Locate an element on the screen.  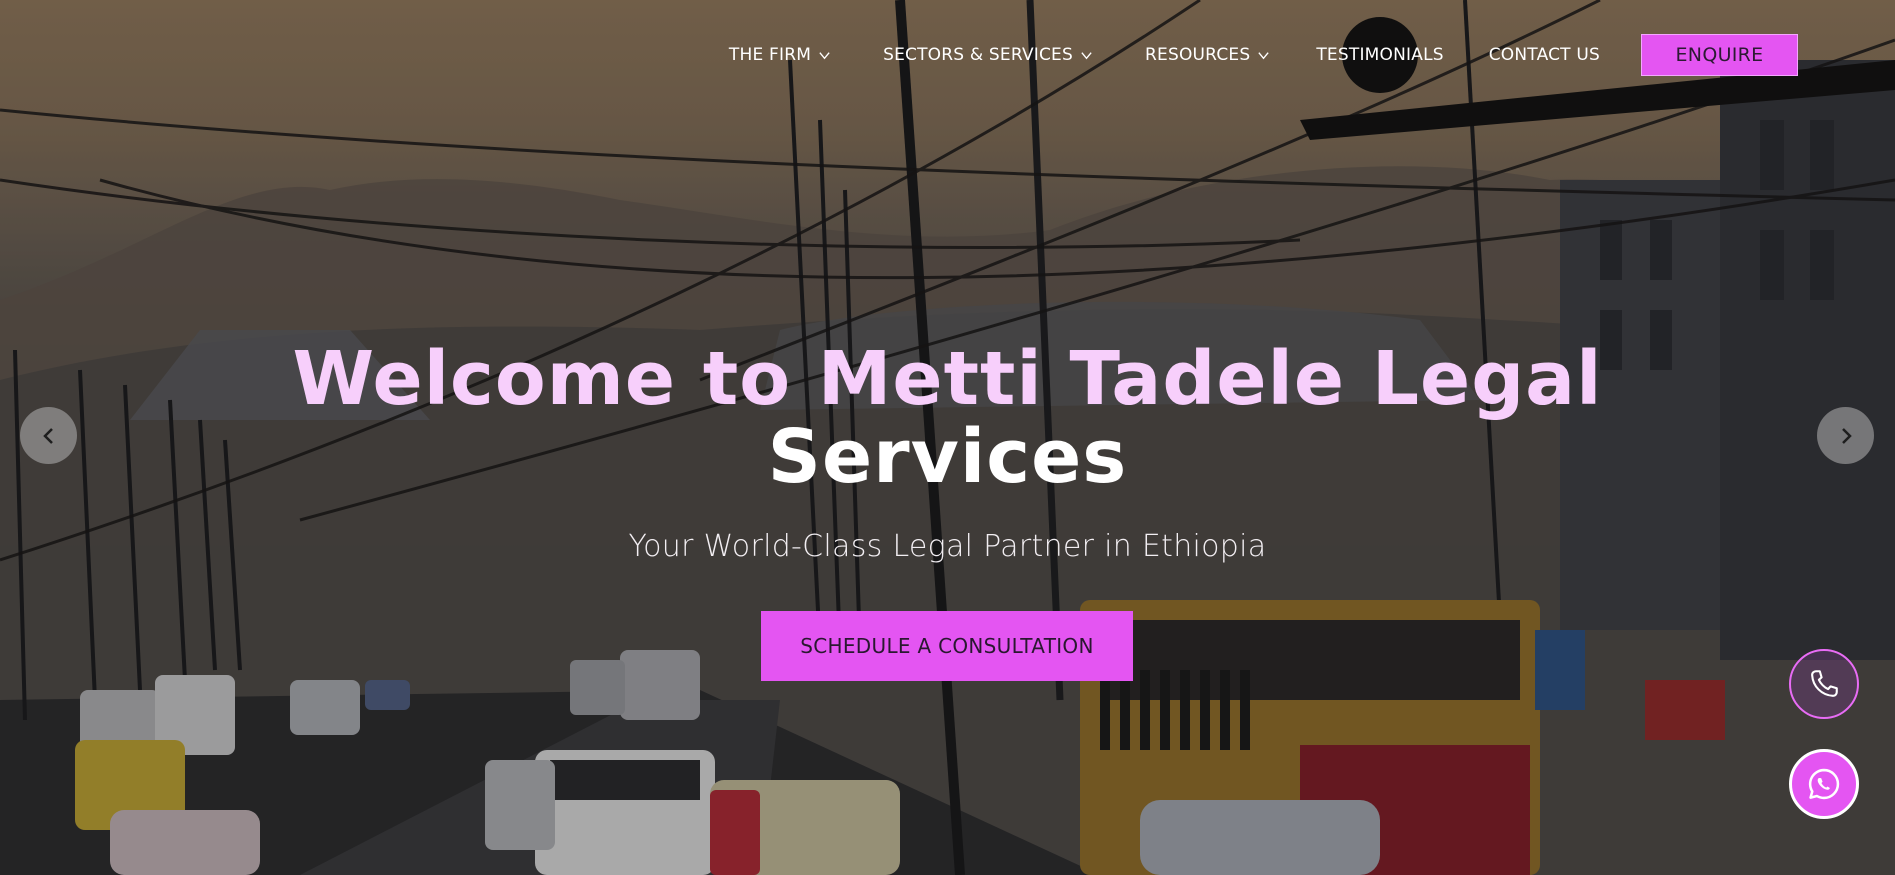
phone-icon is located at coordinates (1824, 683).